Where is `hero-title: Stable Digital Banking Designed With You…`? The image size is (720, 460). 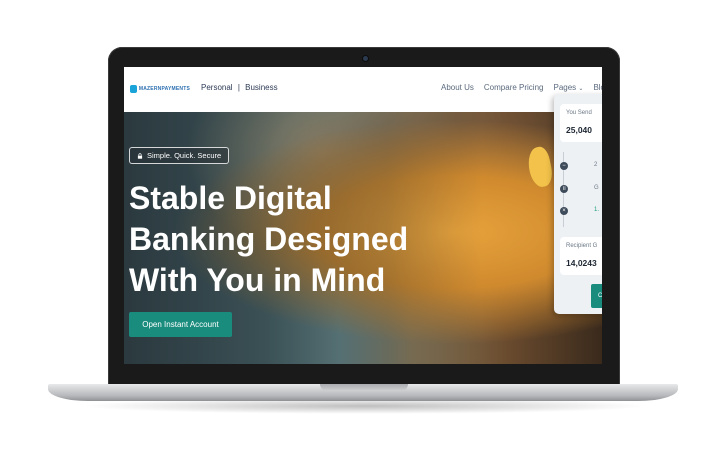
hero-title: Stable Digital Banking Designed With You… is located at coordinates (294, 239).